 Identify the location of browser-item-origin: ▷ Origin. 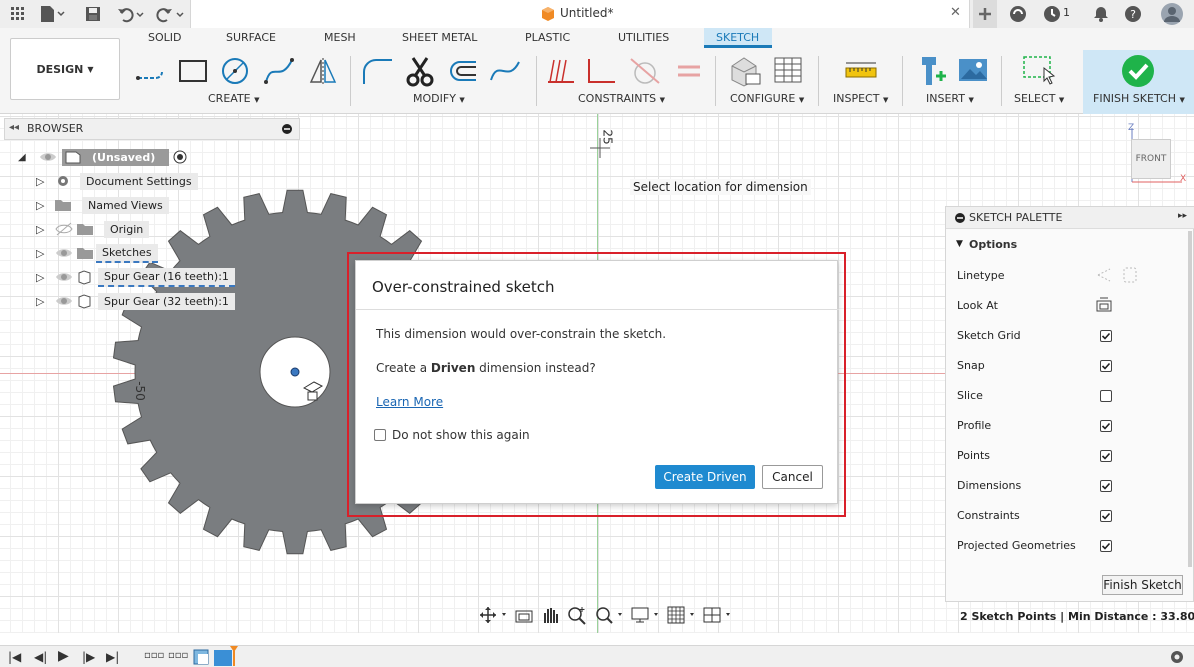
(93, 229).